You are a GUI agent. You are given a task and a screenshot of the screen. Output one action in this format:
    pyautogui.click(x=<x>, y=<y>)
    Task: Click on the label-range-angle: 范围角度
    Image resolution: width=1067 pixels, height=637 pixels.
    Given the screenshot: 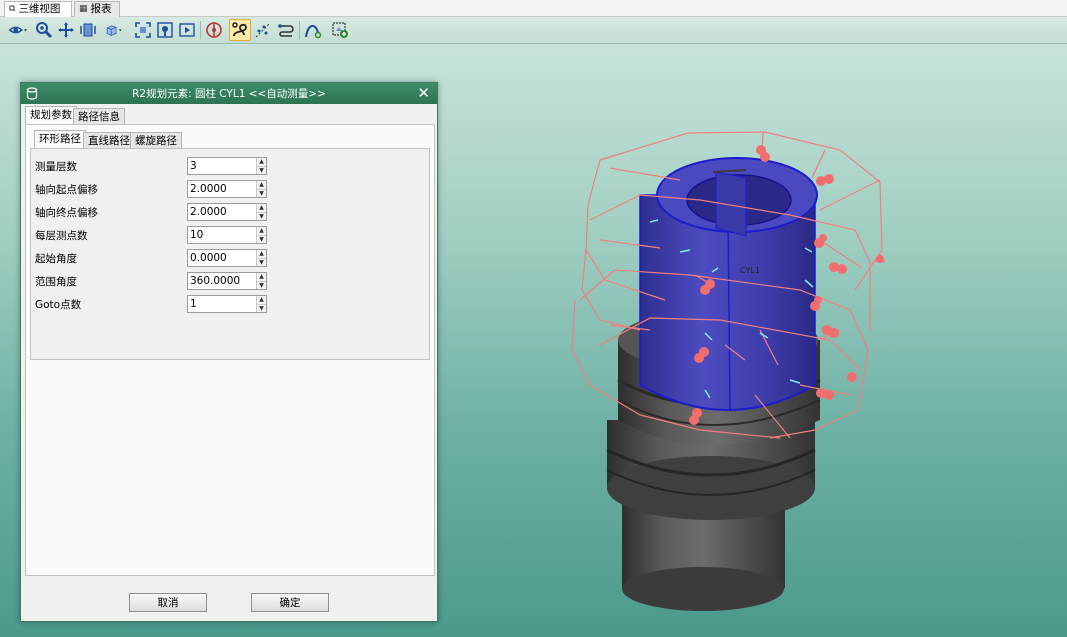 What is the action you would take?
    pyautogui.click(x=56, y=282)
    